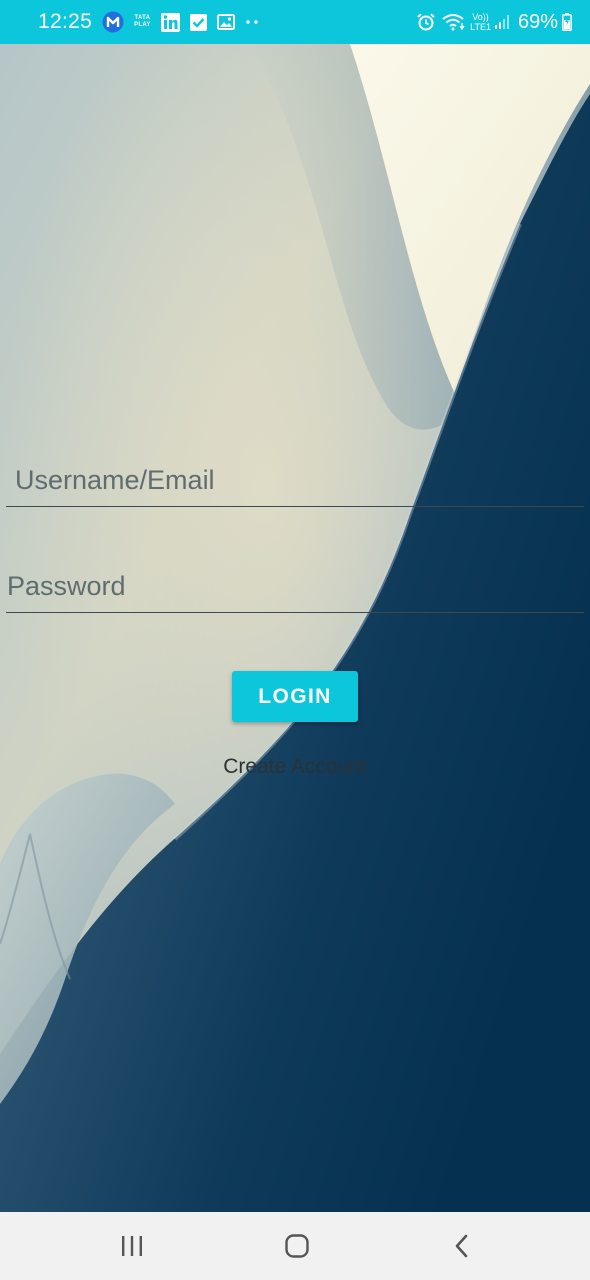 This screenshot has height=1280, width=590. I want to click on home-icon, so click(297, 1246).